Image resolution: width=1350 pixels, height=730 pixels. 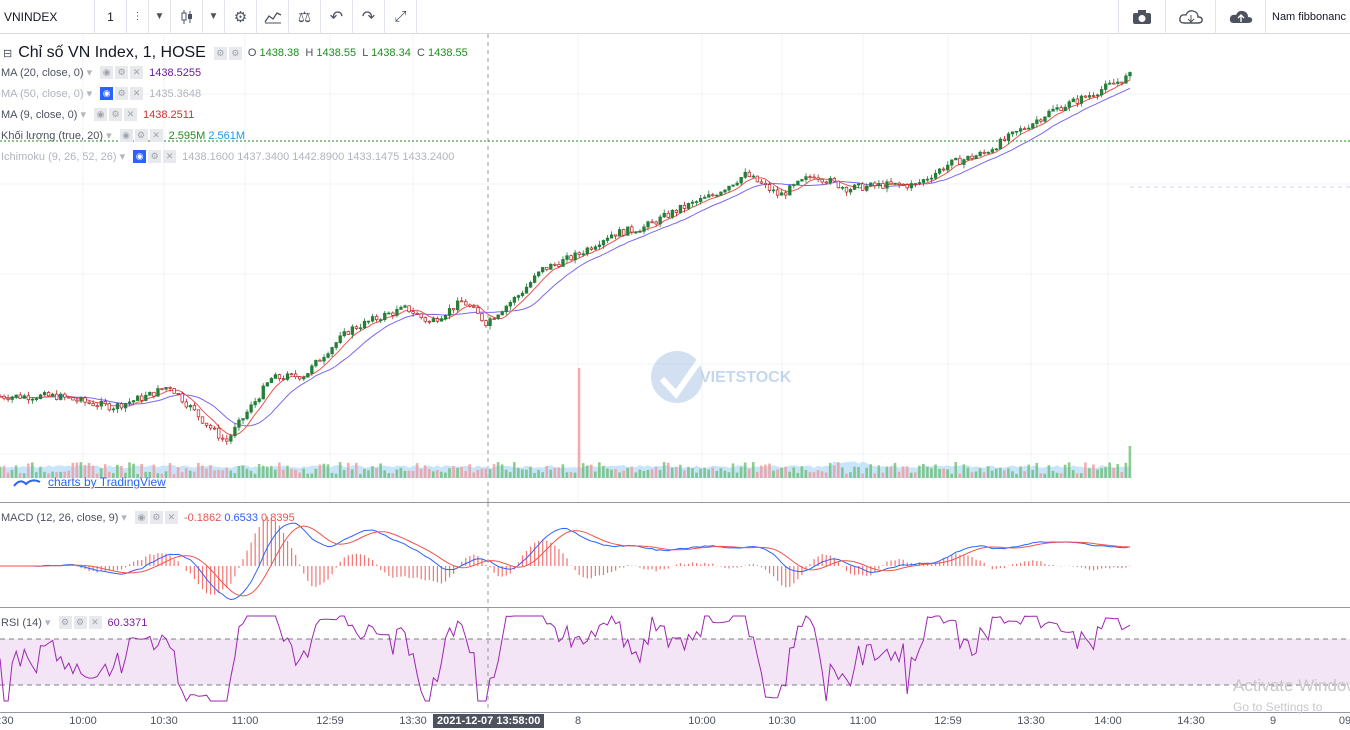 What do you see at coordinates (1240, 17) in the screenshot?
I see `cloud-upload-icon` at bounding box center [1240, 17].